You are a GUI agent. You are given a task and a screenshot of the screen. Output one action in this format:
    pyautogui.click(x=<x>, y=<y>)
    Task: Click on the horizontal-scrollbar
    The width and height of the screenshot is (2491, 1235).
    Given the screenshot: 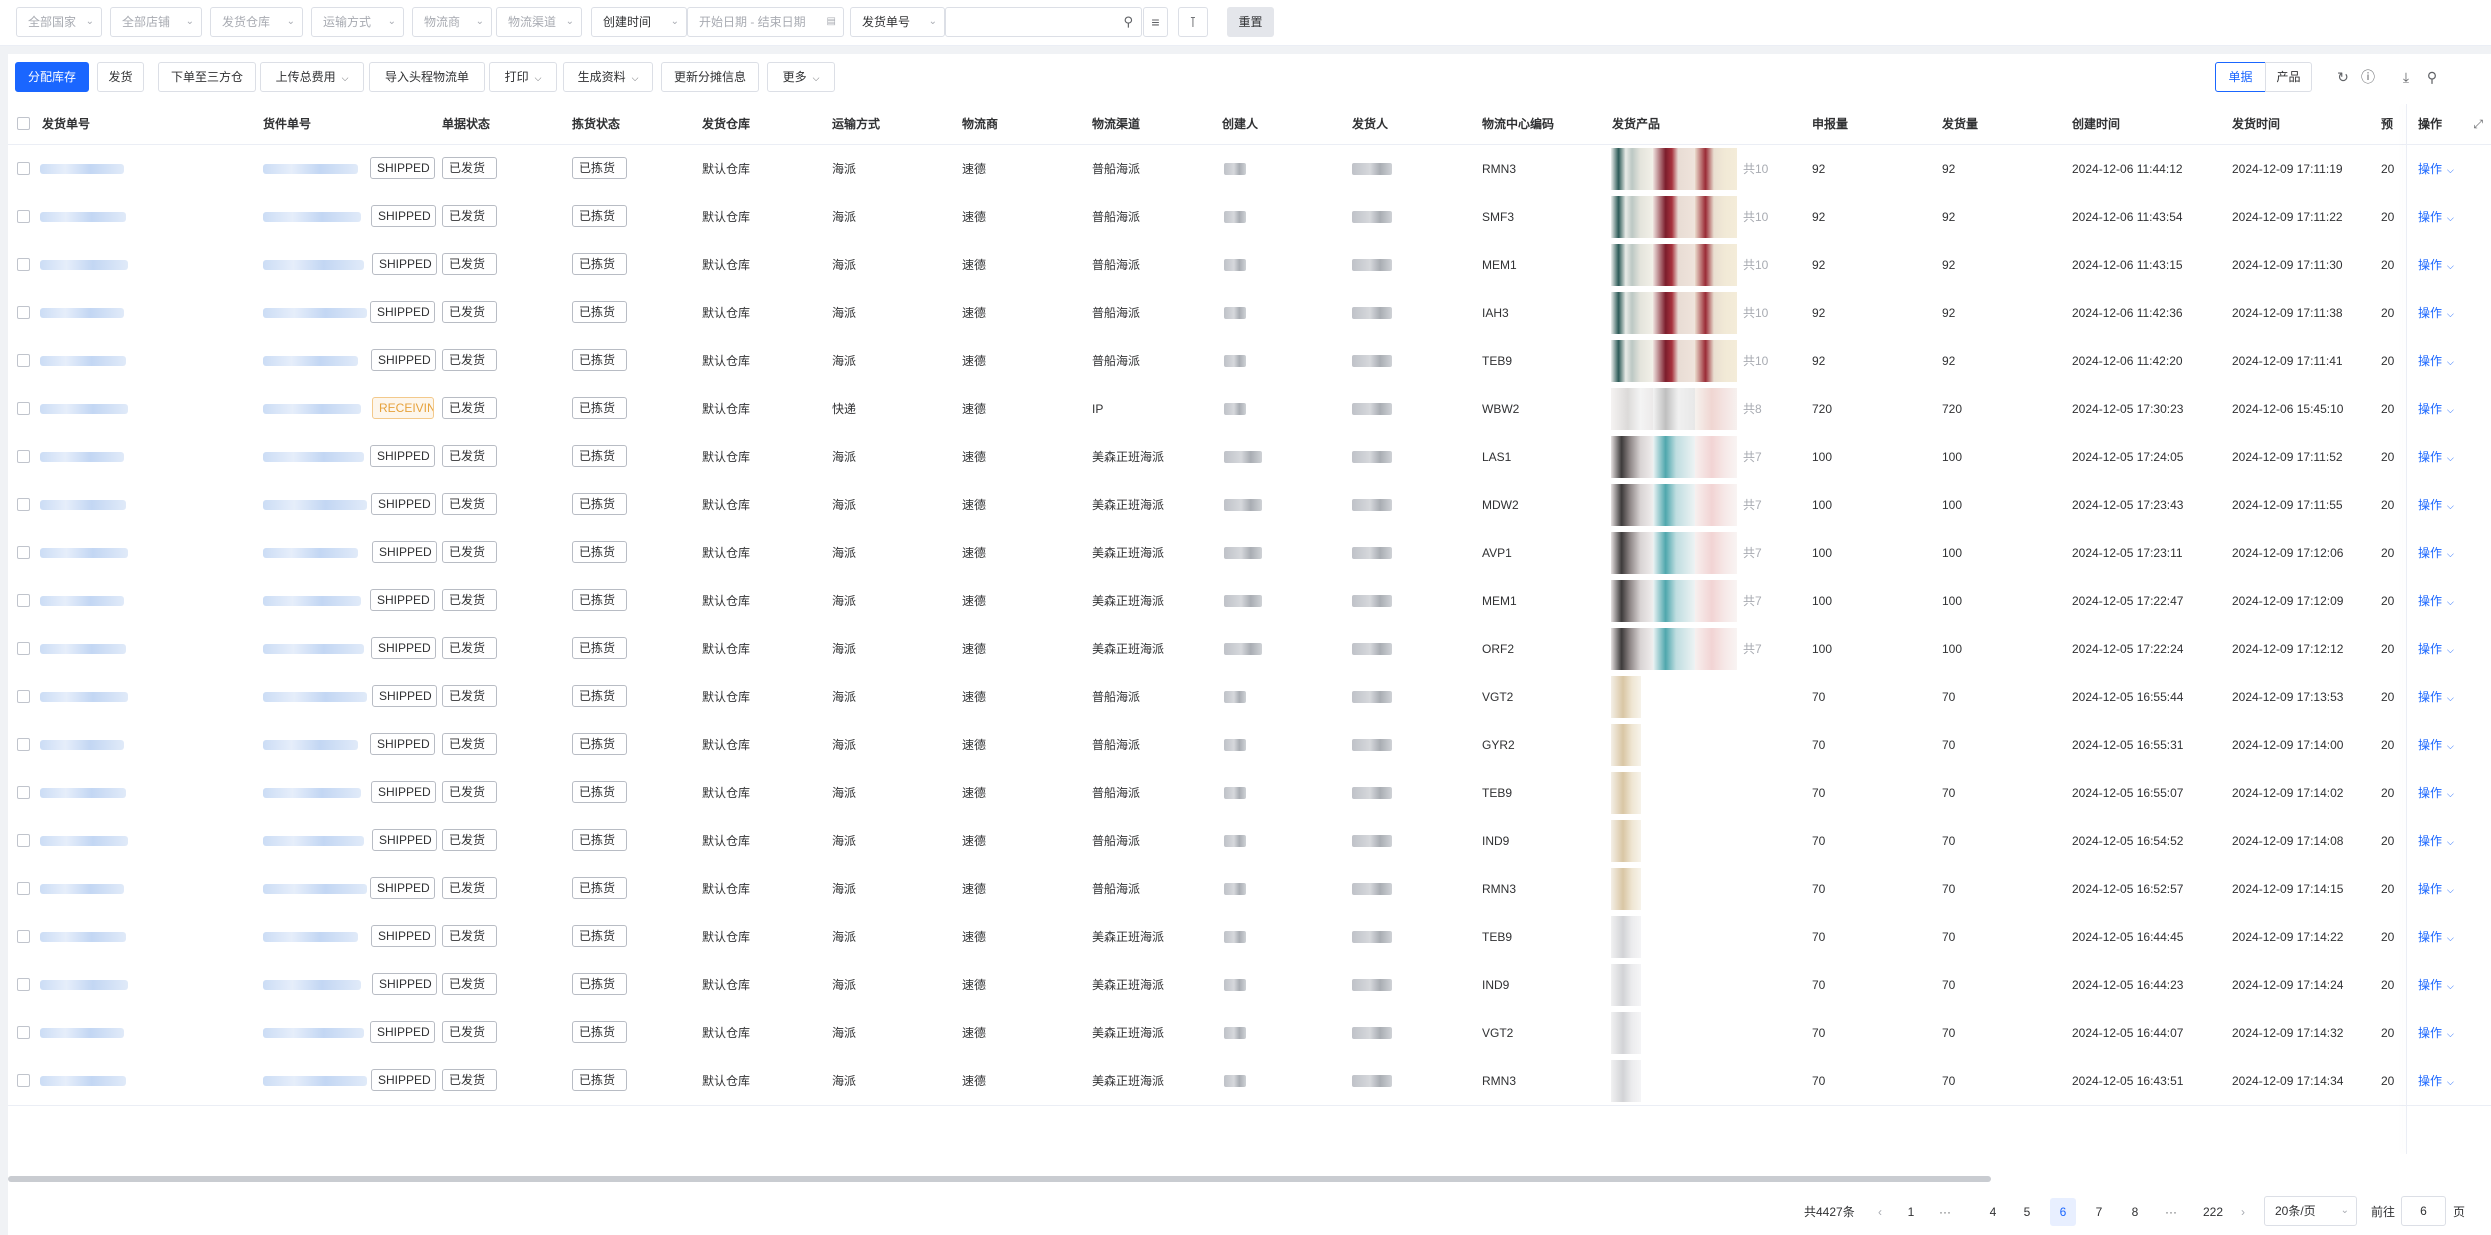 What is the action you would take?
    pyautogui.click(x=1249, y=1179)
    